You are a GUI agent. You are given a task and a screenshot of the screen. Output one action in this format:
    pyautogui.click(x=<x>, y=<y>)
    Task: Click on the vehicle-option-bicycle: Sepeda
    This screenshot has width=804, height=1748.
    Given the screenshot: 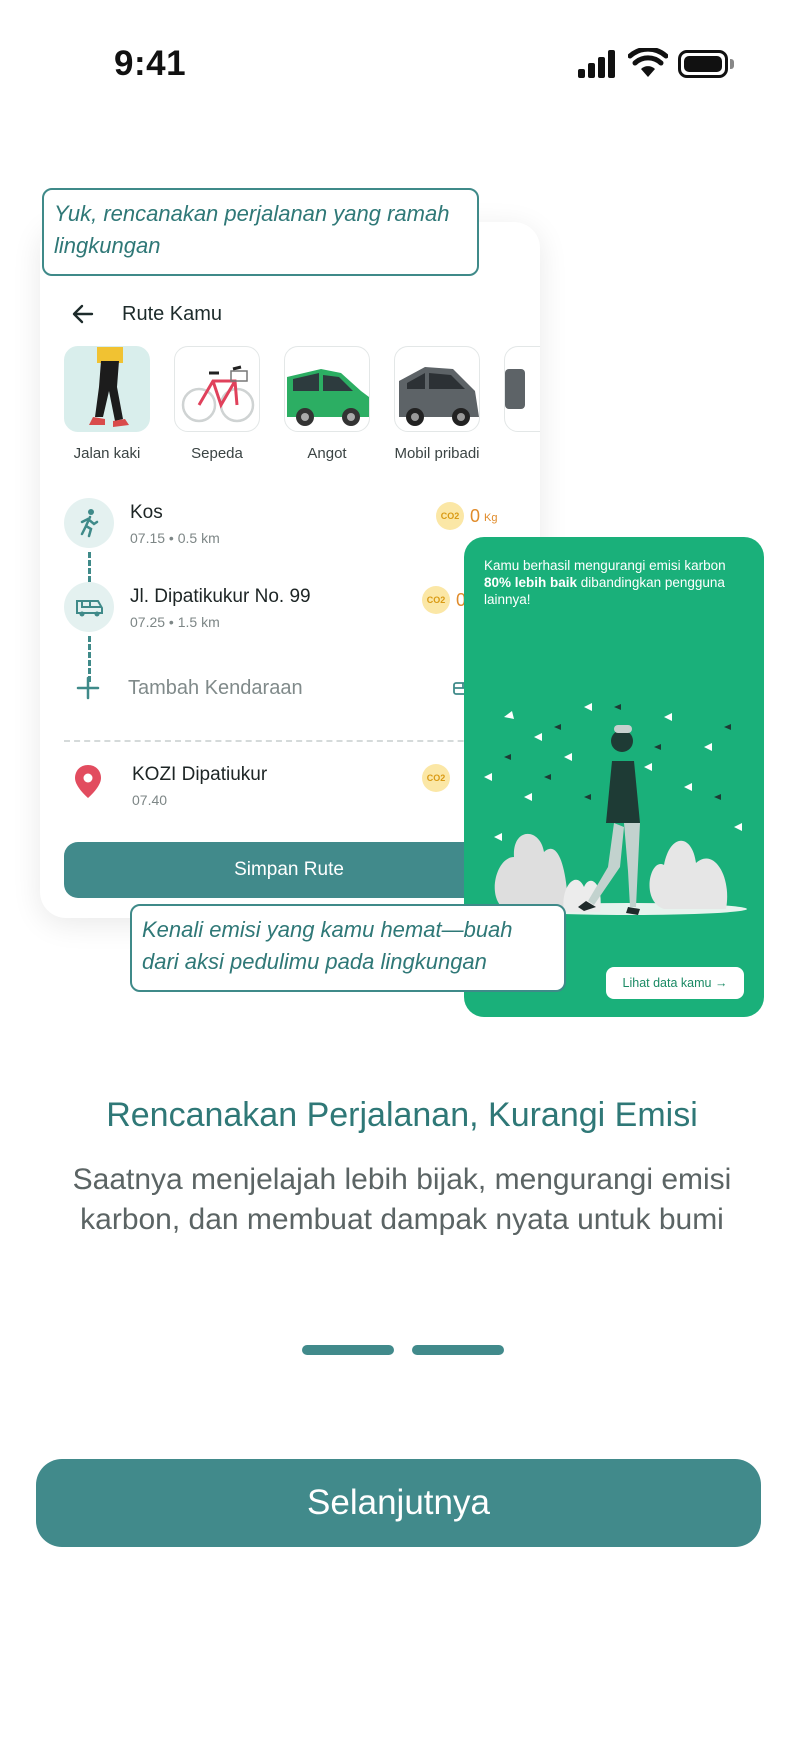 What is the action you would take?
    pyautogui.click(x=217, y=405)
    